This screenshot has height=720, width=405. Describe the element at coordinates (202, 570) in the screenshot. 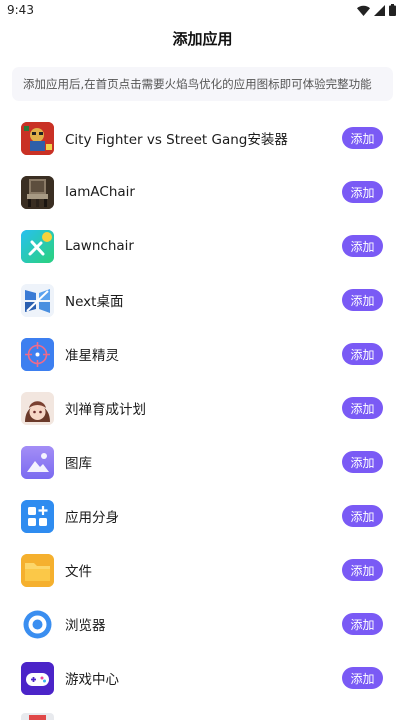

I see `app-row-files: 文件 添加` at that location.